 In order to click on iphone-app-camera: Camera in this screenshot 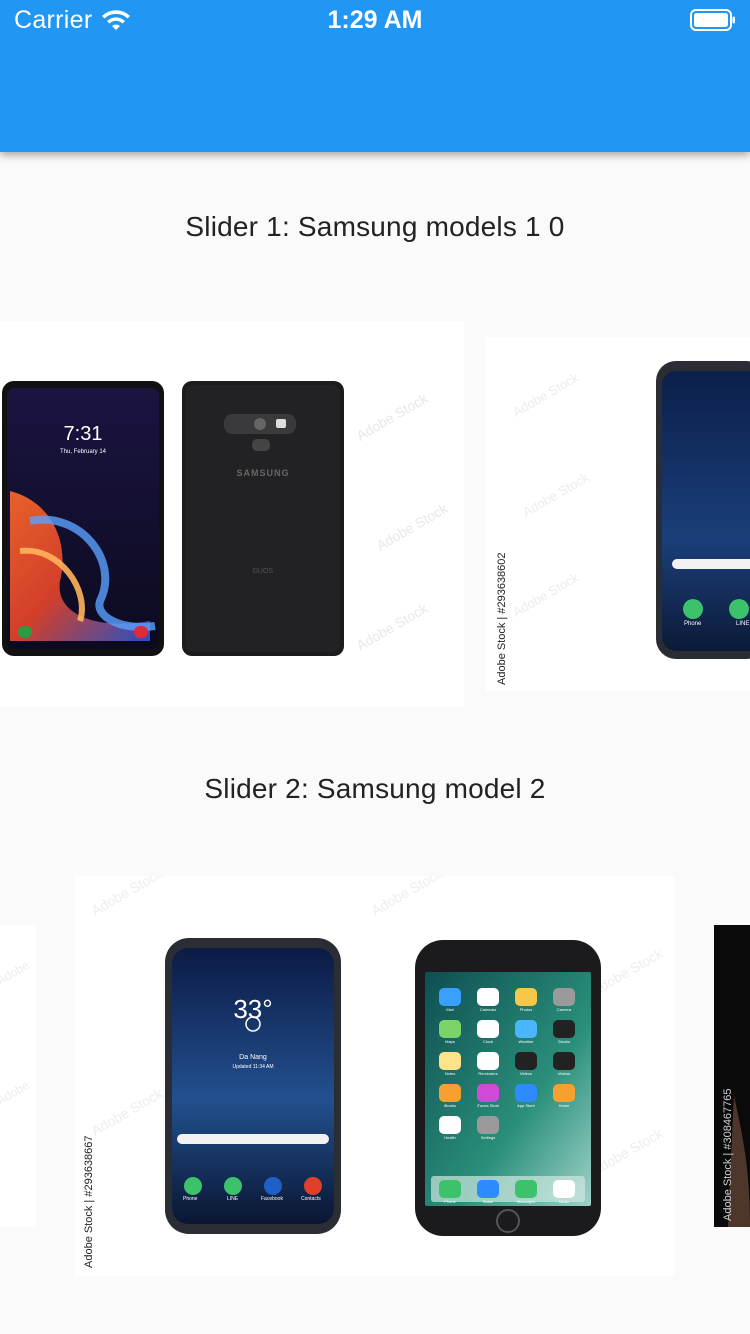, I will do `click(564, 1009)`.